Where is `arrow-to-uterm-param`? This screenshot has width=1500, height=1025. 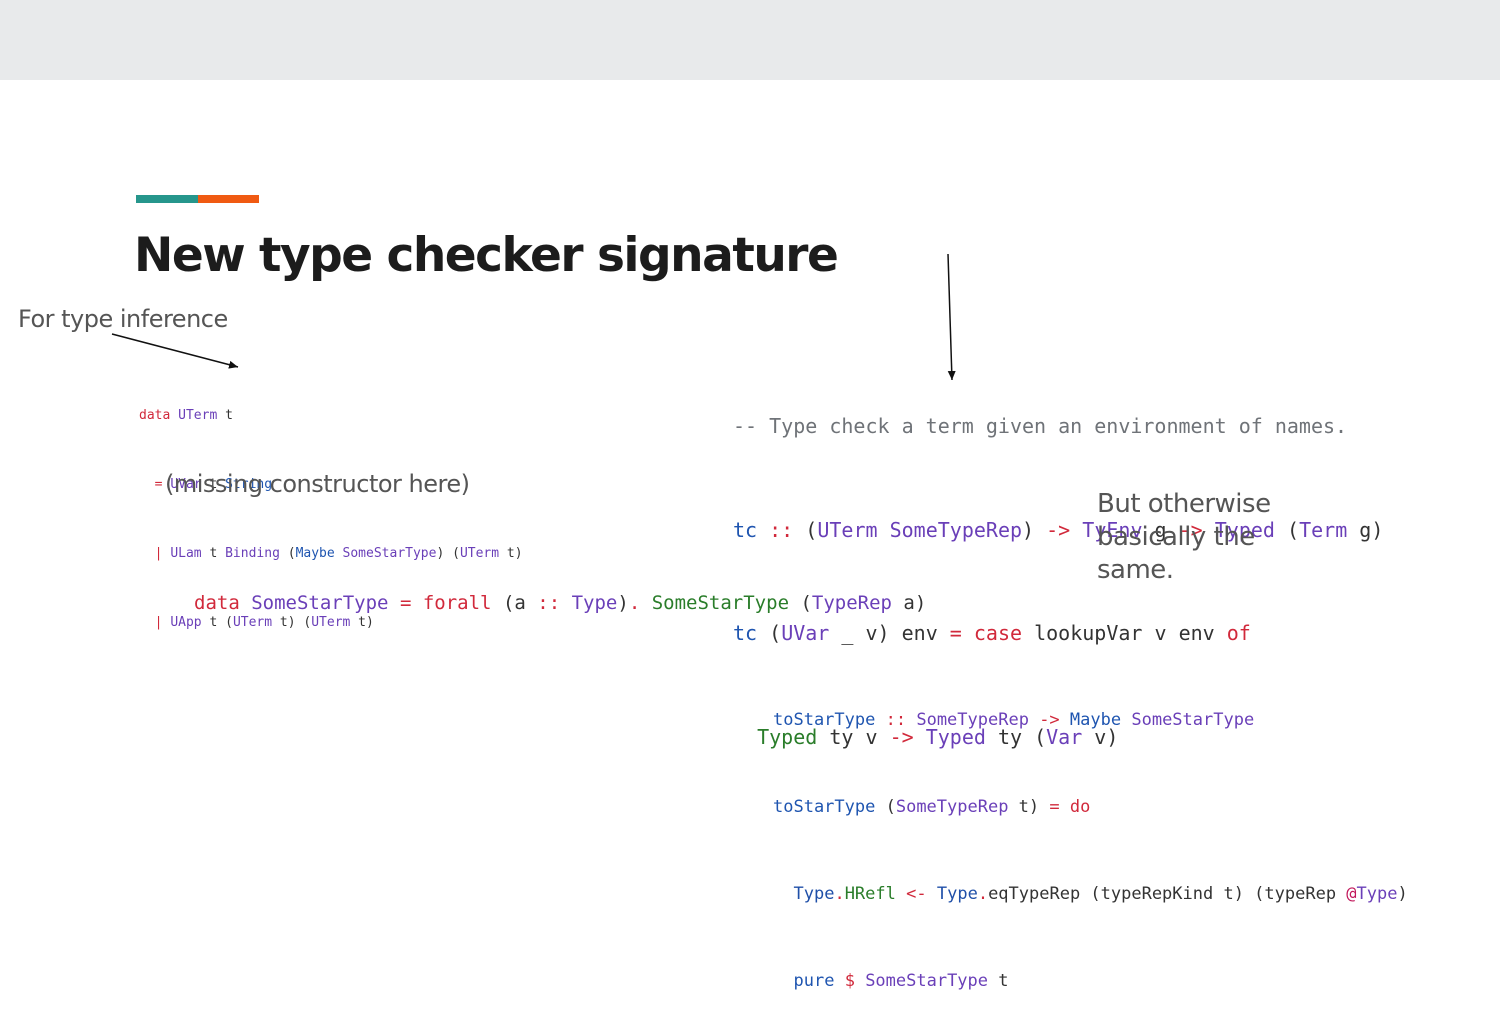 arrow-to-uterm-param is located at coordinates (175, 351).